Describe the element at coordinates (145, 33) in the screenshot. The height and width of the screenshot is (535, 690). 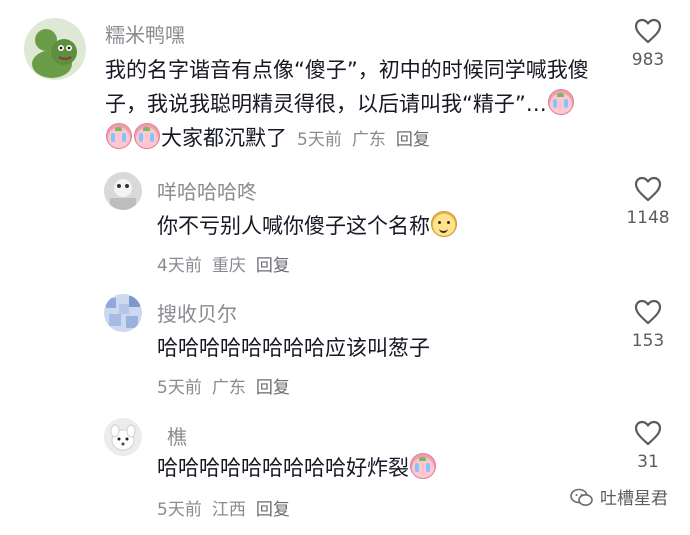
I see `comment-username: 糯米鸭嘿` at that location.